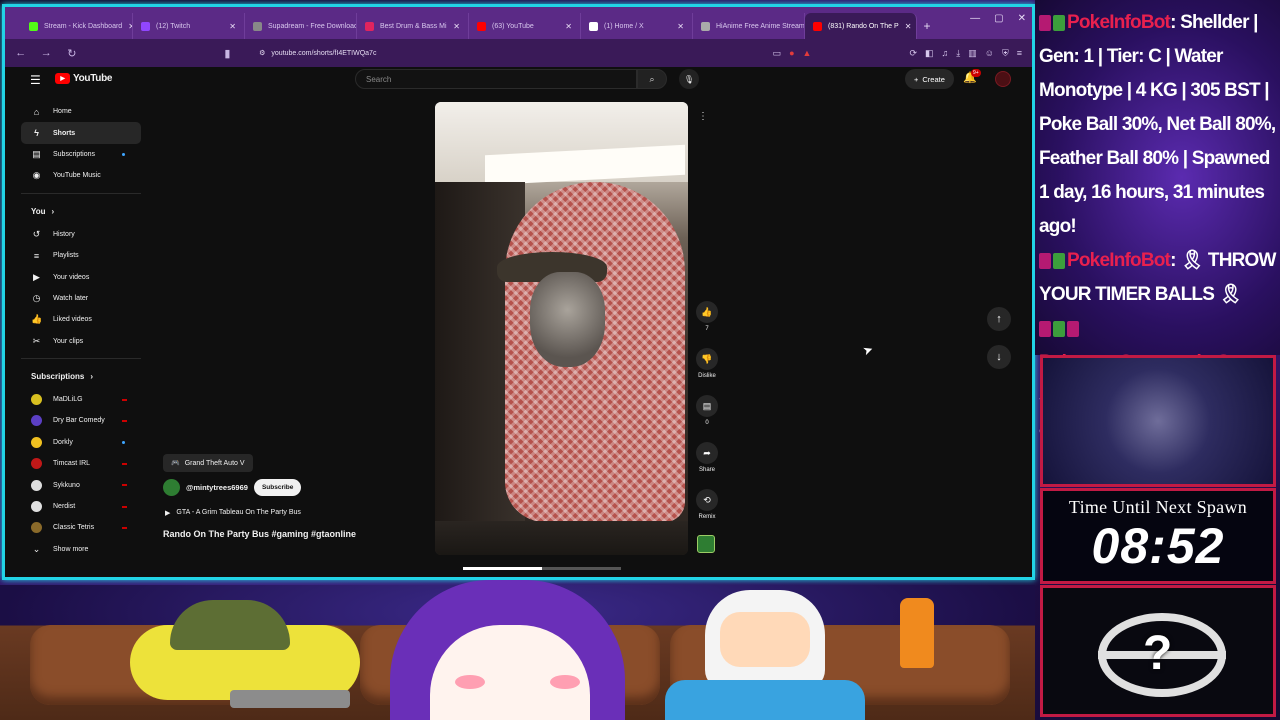  What do you see at coordinates (707, 517) in the screenshot?
I see `remix-label: Remix` at bounding box center [707, 517].